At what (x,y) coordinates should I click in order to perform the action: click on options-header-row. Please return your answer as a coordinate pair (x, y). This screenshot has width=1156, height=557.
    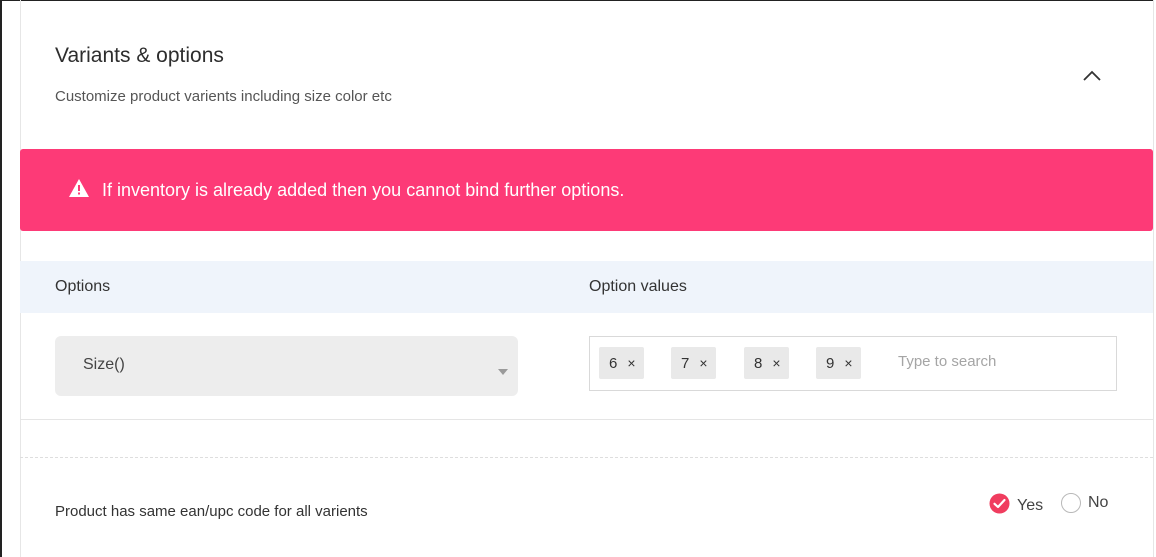
    Looking at the image, I should click on (586, 287).